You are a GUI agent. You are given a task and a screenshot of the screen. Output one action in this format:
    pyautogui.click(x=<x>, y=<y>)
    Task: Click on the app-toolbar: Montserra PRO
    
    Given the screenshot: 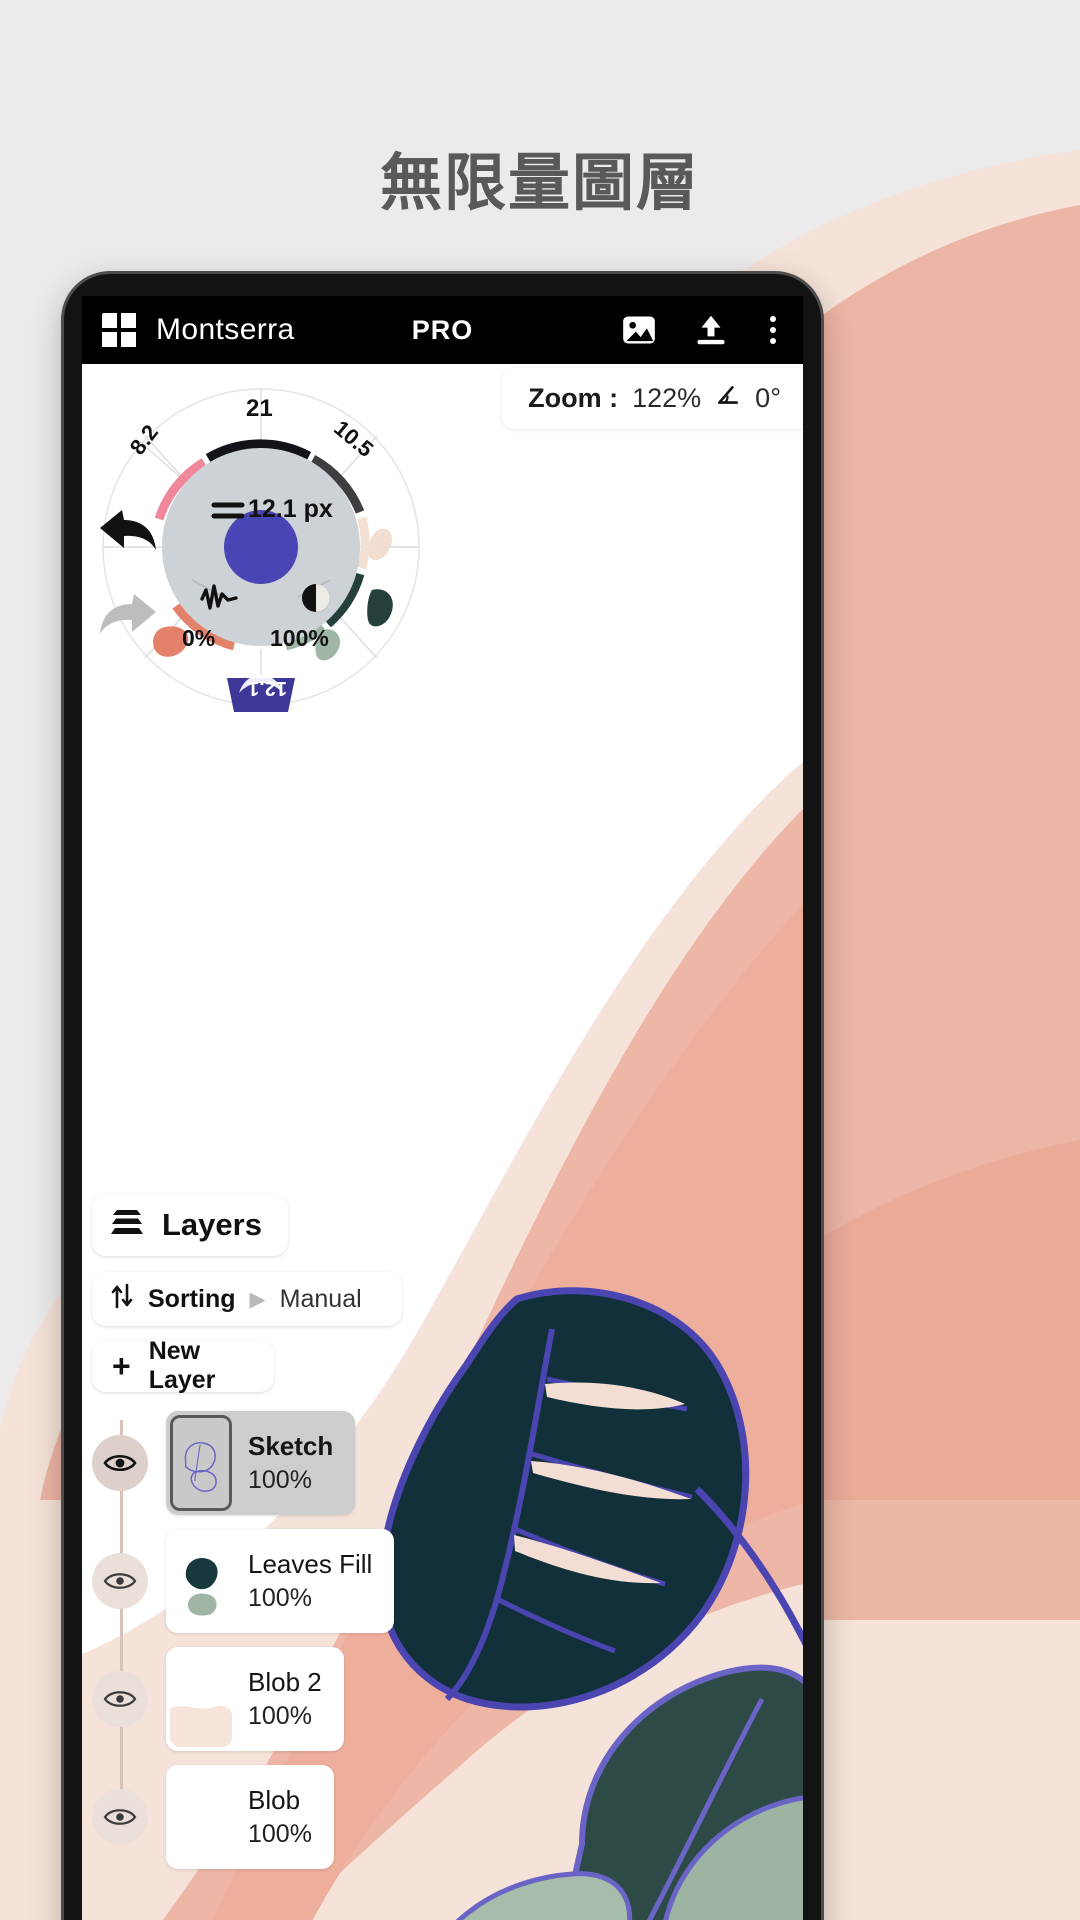 What is the action you would take?
    pyautogui.click(x=442, y=330)
    